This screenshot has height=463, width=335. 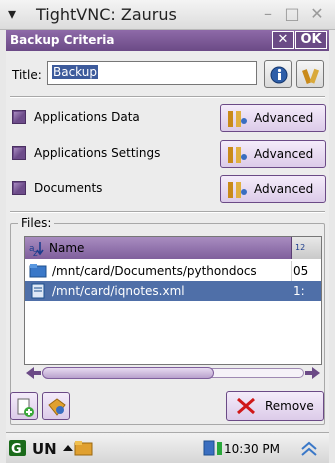 I want to click on svg-text: 12, so click(x=300, y=247).